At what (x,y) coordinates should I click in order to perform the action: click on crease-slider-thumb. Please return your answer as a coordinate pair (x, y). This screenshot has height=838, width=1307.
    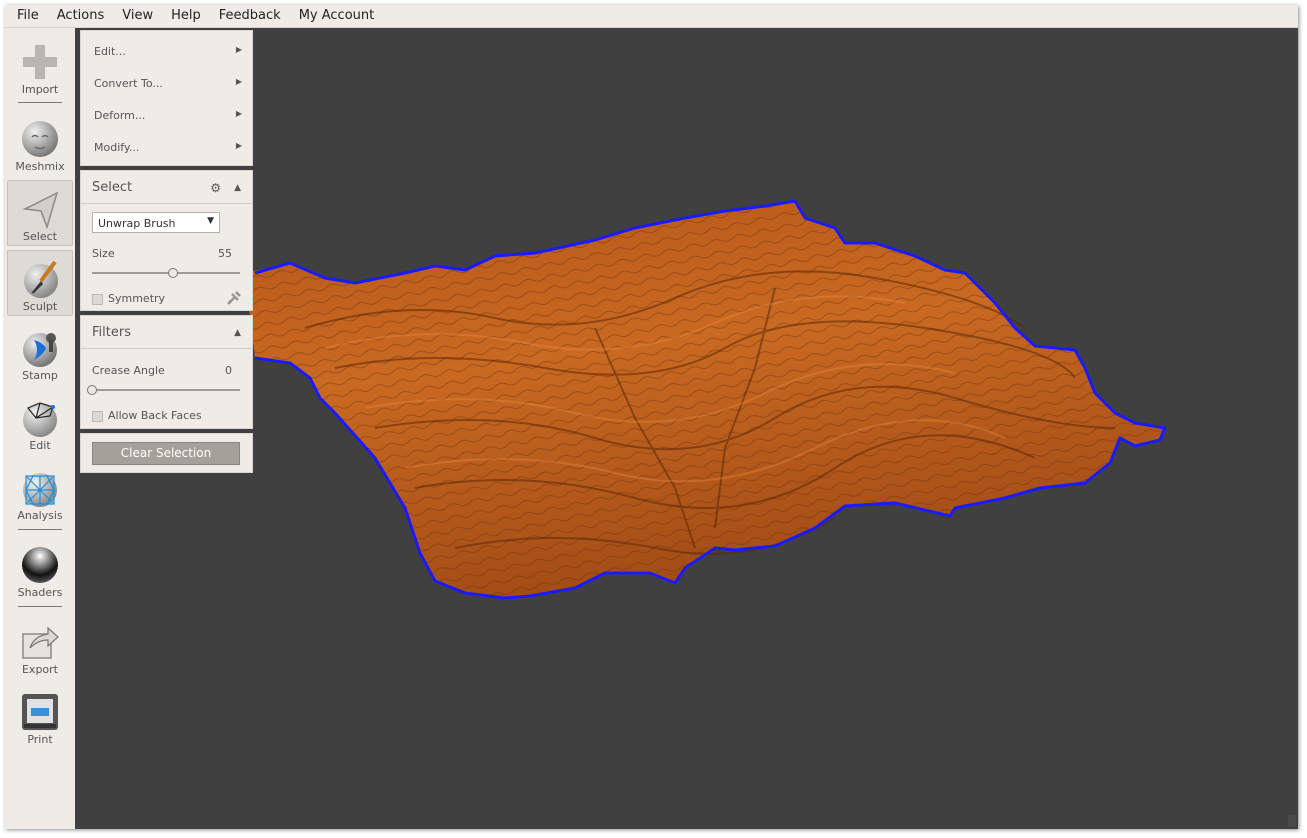
    Looking at the image, I should click on (92, 390).